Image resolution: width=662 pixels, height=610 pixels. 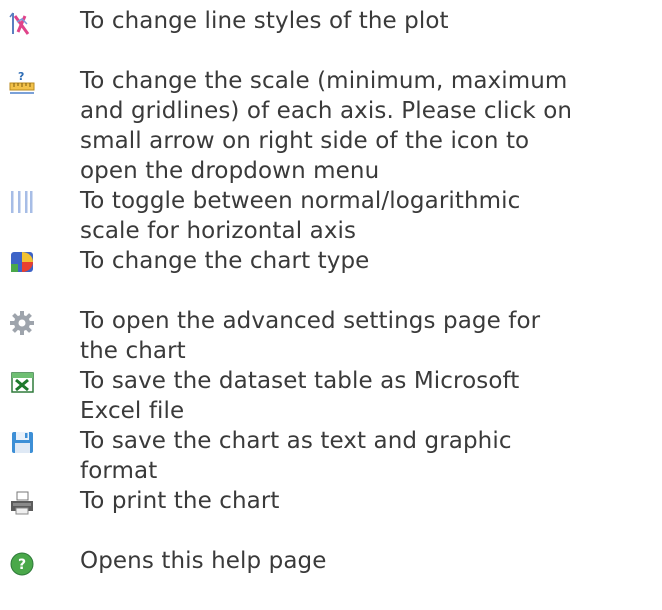 What do you see at coordinates (22, 202) in the screenshot?
I see `log-scale-icon` at bounding box center [22, 202].